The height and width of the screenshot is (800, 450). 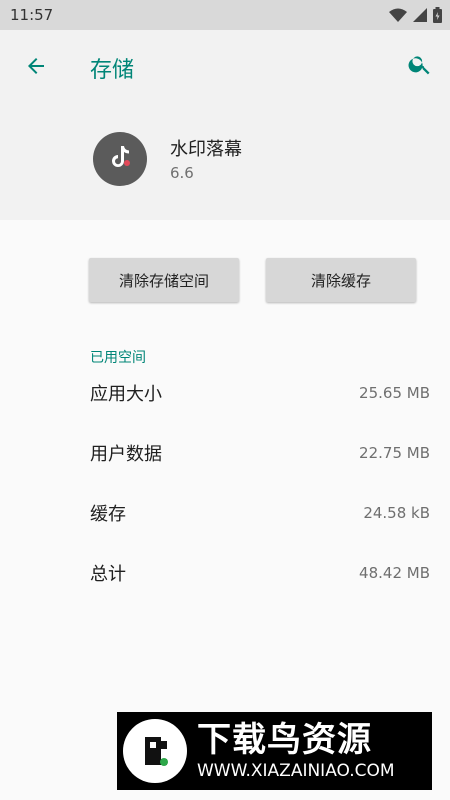 I want to click on row-value: 22.75 MB, so click(x=394, y=453).